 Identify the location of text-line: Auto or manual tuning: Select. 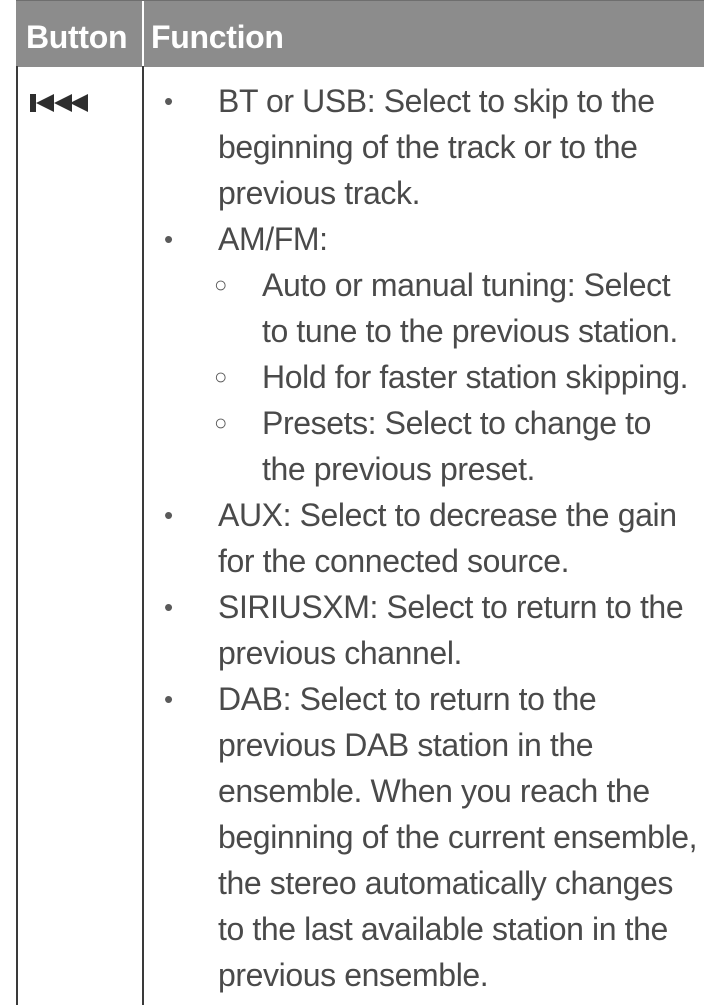
(466, 285).